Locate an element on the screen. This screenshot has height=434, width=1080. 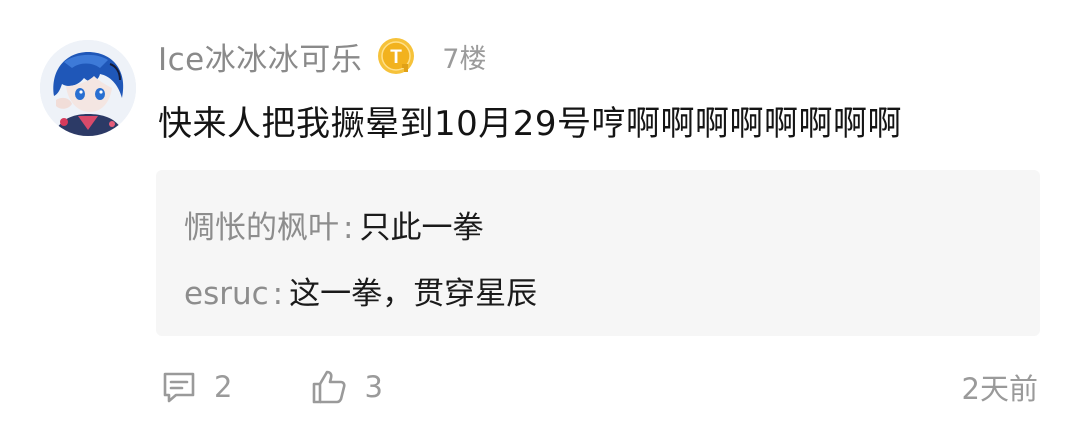
avatar-image is located at coordinates (88, 88).